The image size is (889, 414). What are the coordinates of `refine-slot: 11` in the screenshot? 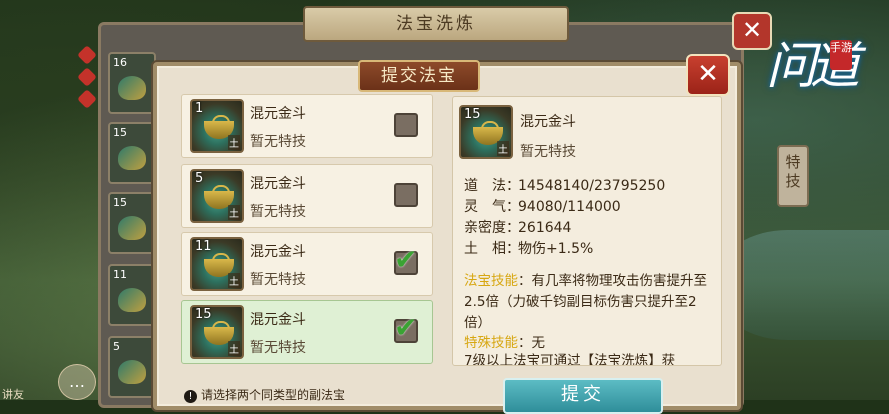 It's located at (132, 295).